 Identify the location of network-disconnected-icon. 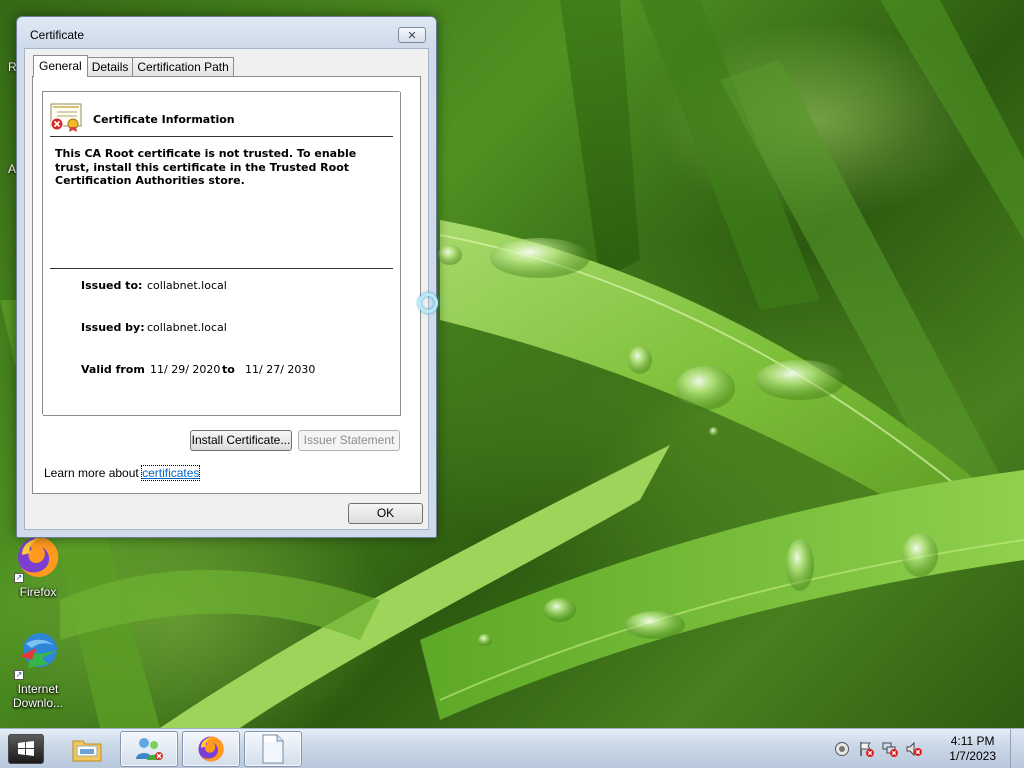
(890, 749).